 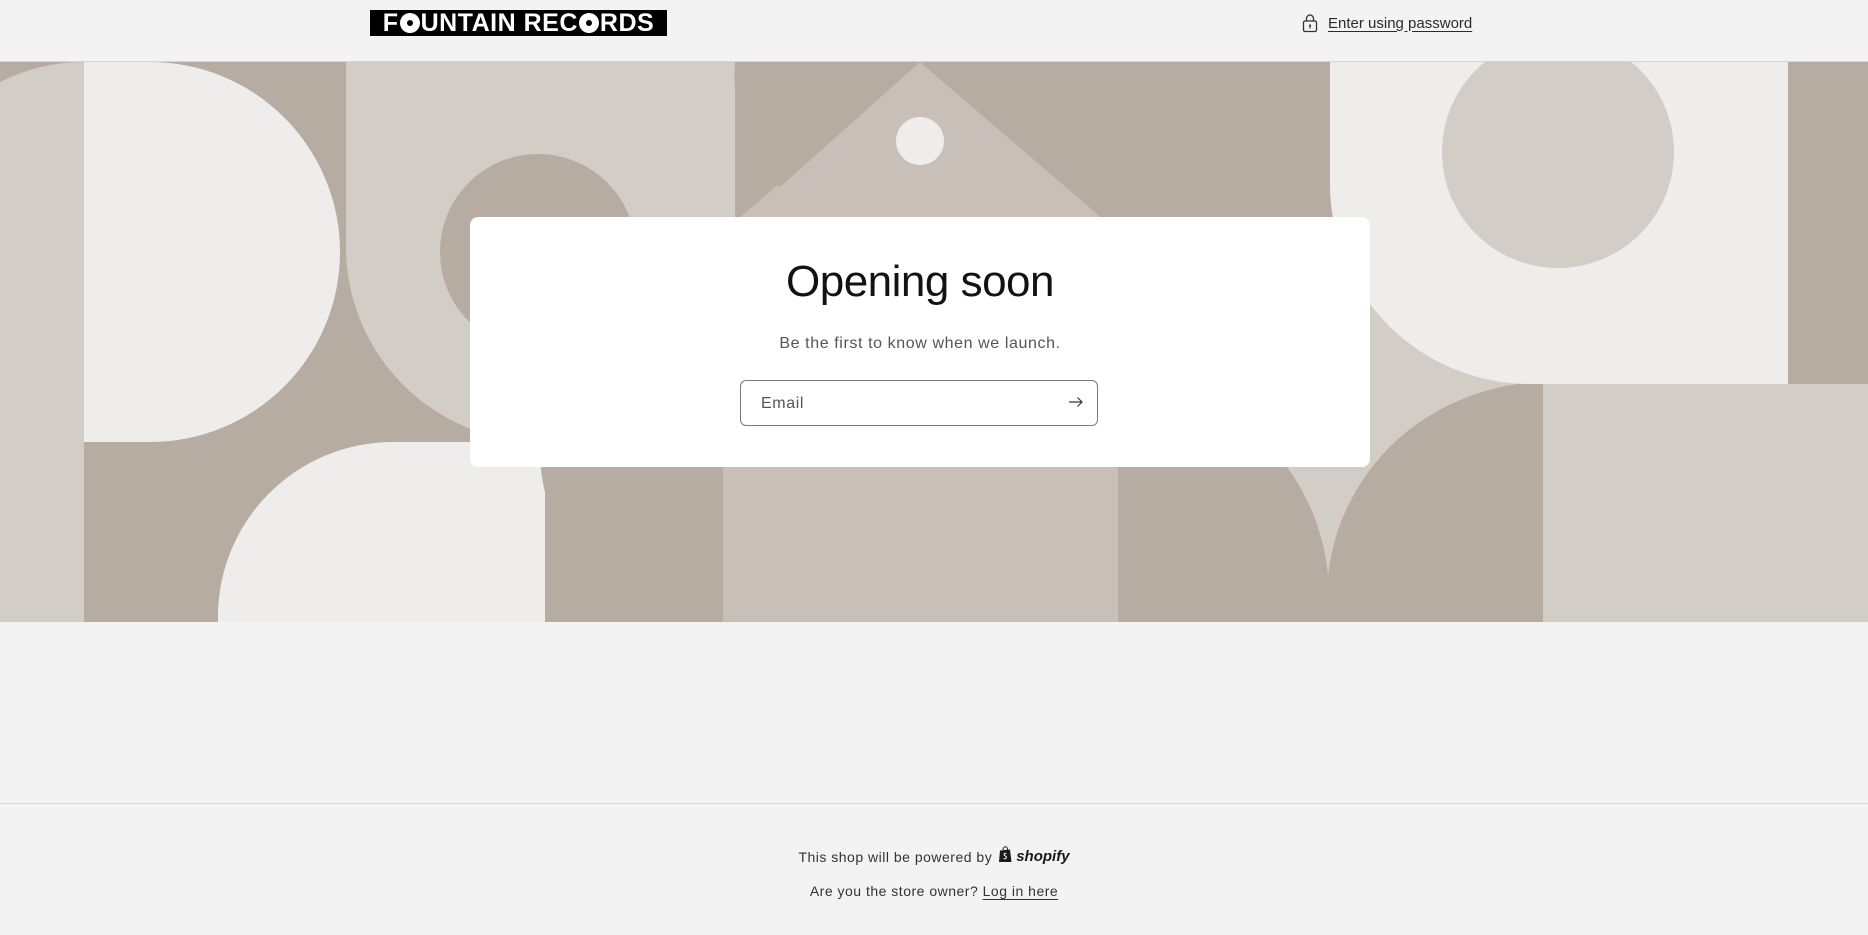 What do you see at coordinates (1310, 23) in the screenshot?
I see `lock-icon` at bounding box center [1310, 23].